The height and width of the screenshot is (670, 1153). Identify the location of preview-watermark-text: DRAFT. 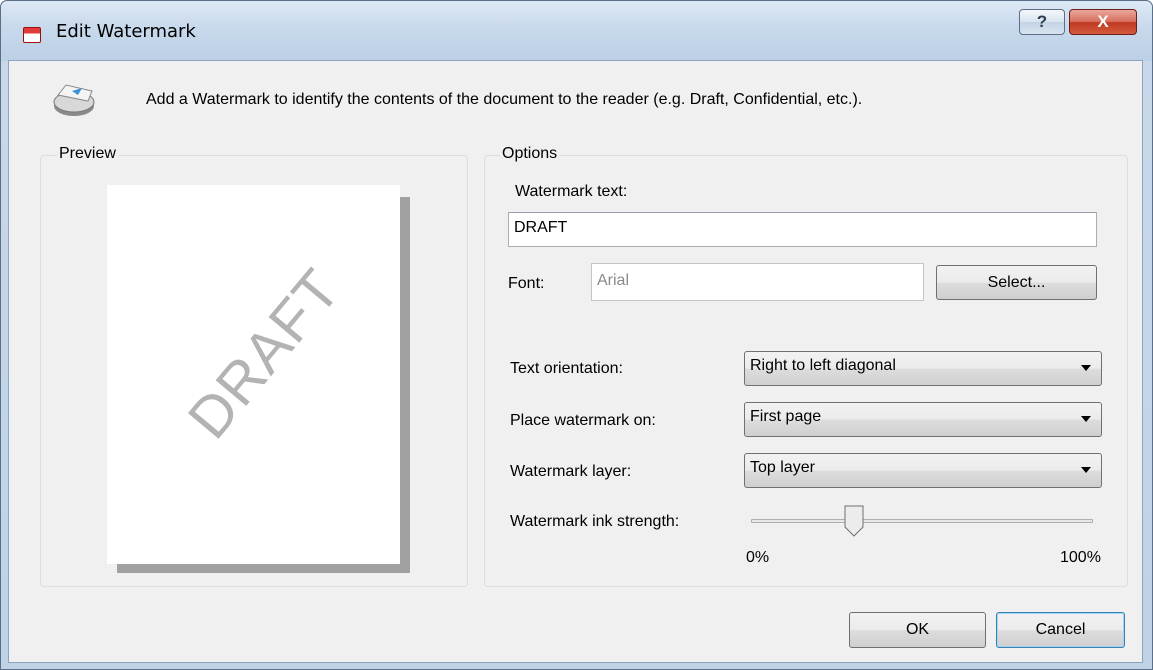
(264, 353).